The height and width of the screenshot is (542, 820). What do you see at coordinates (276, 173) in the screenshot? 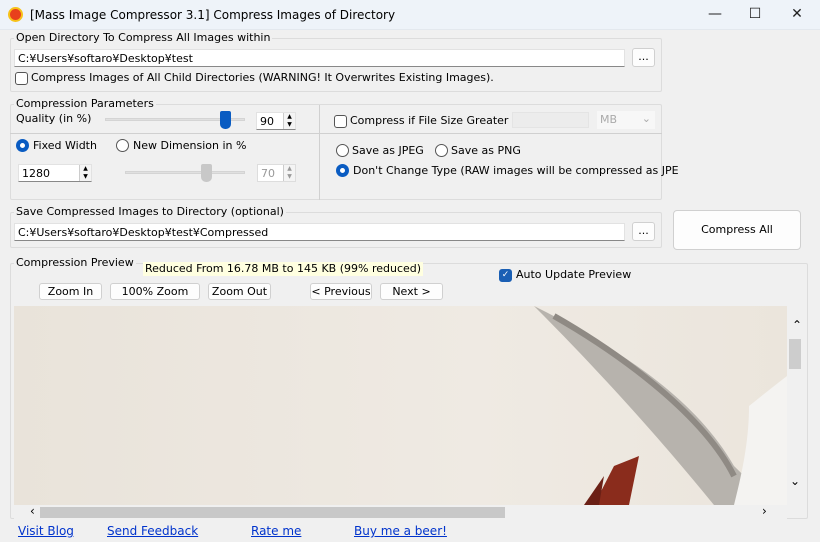
I see `dimension-spinbox: 70 ▲ ▼` at bounding box center [276, 173].